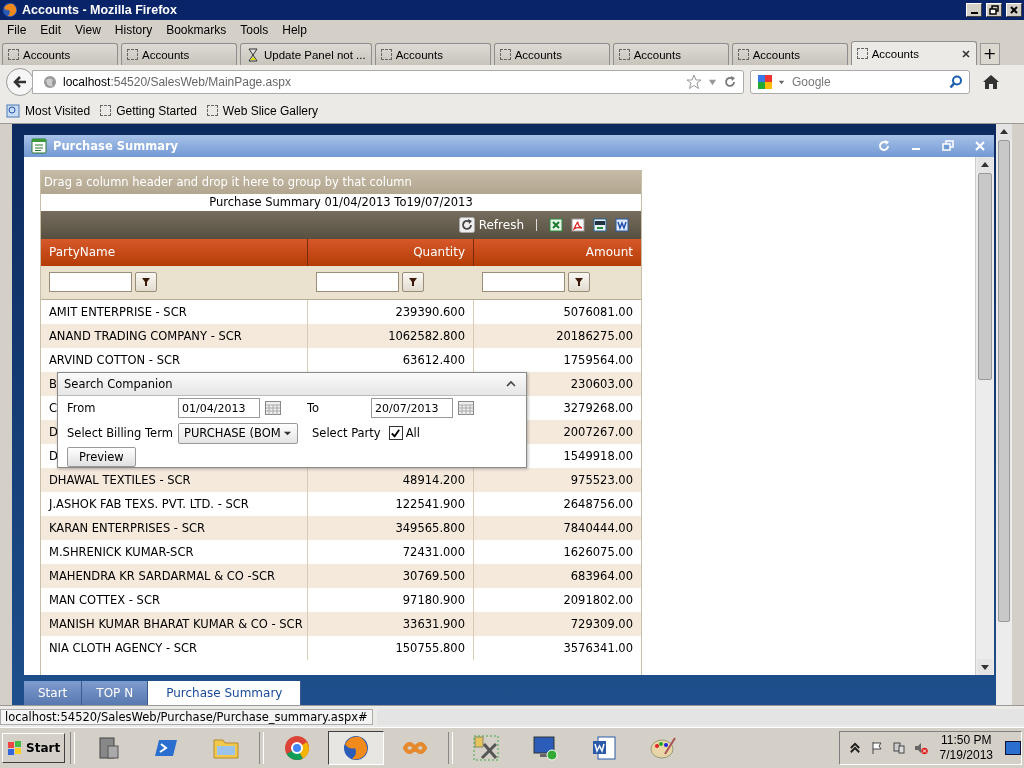 The height and width of the screenshot is (768, 1024). What do you see at coordinates (133, 29) in the screenshot?
I see `menu-item: History` at bounding box center [133, 29].